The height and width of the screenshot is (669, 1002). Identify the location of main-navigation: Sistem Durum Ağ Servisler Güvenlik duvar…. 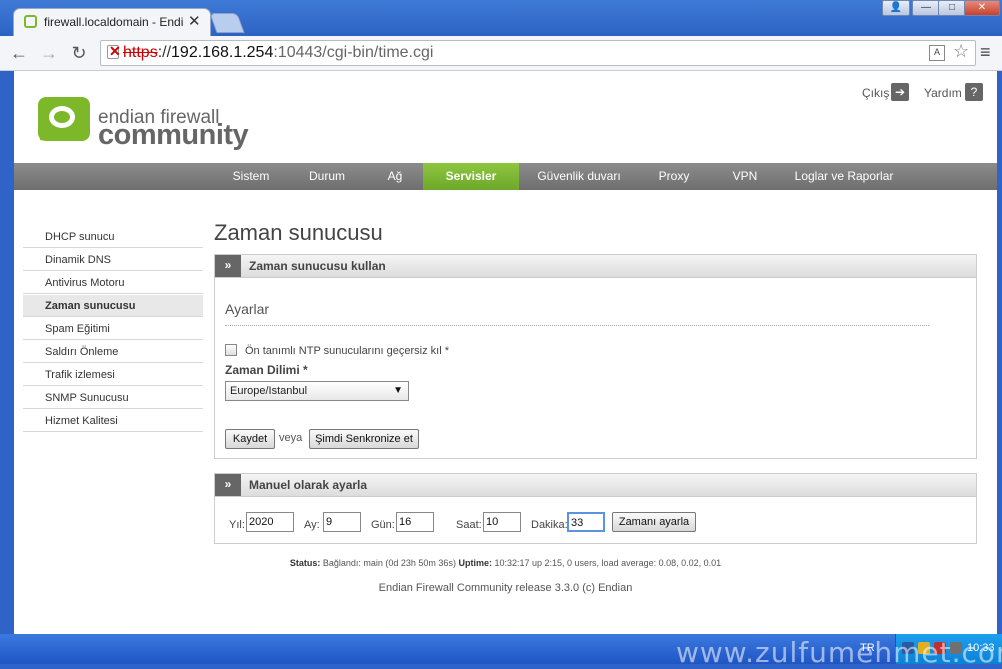
(505, 176).